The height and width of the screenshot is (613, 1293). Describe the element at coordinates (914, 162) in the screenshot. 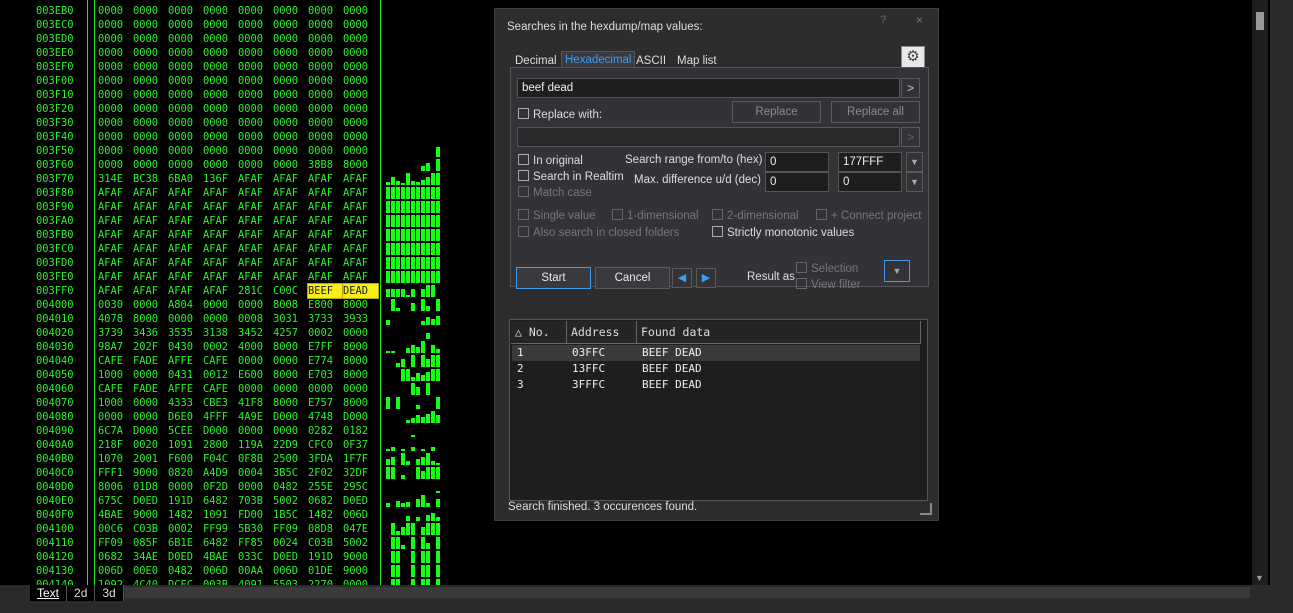

I see `range-dropdown-icon: ▼` at that location.